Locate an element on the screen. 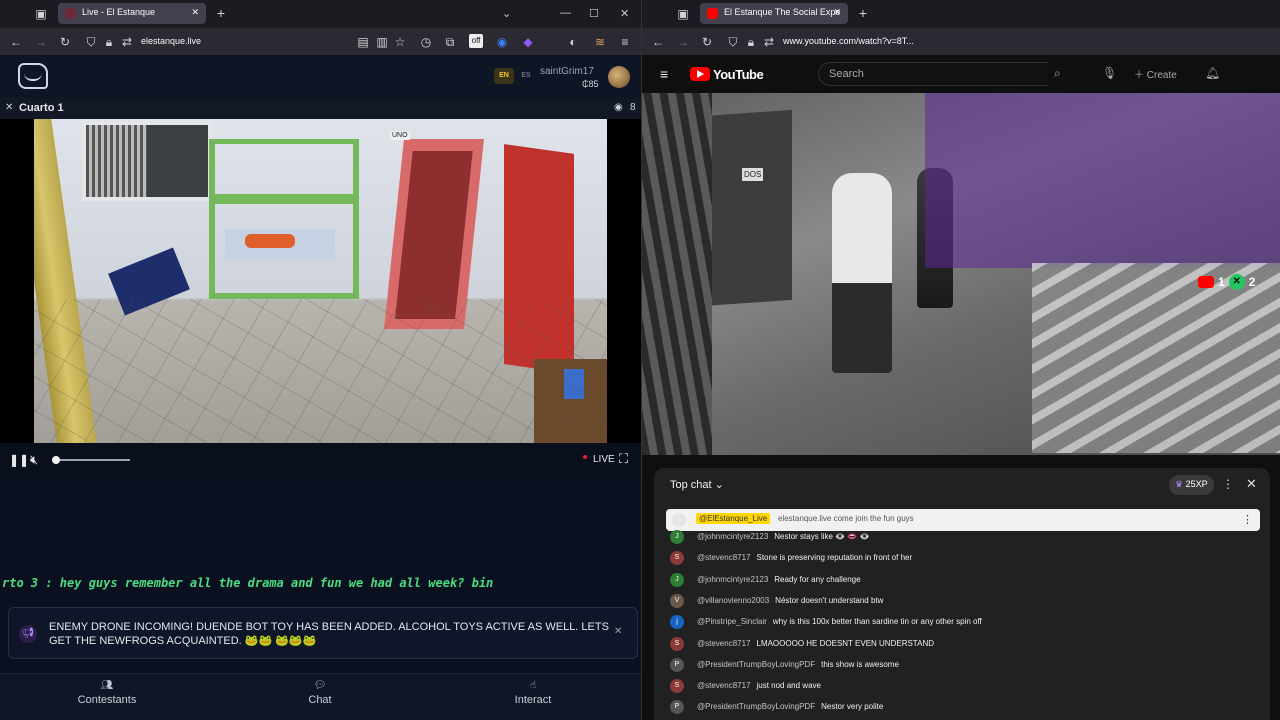 This screenshot has width=1280, height=720. pip-icon: ▥ is located at coordinates (382, 42).